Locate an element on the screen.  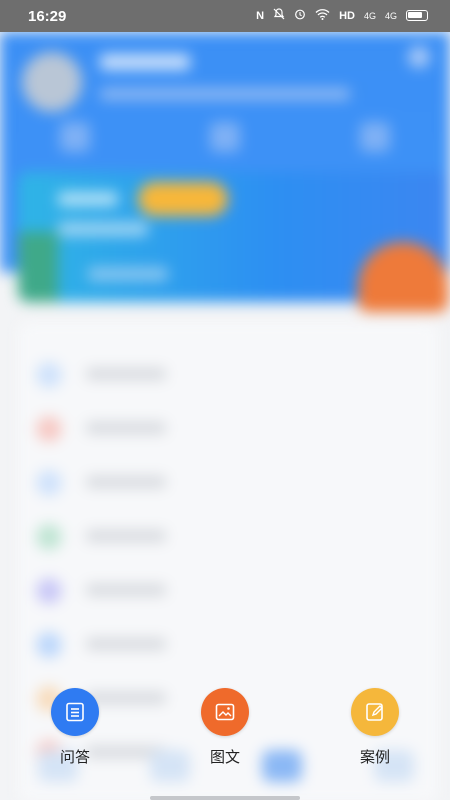
alarm-icon is located at coordinates (300, 15).